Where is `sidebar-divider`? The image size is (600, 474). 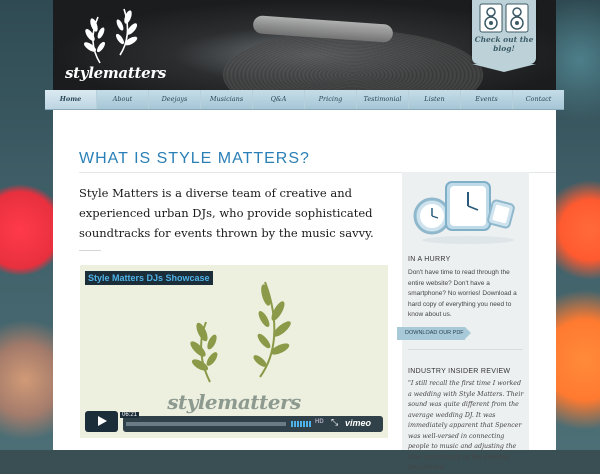
sidebar-divider is located at coordinates (465, 349).